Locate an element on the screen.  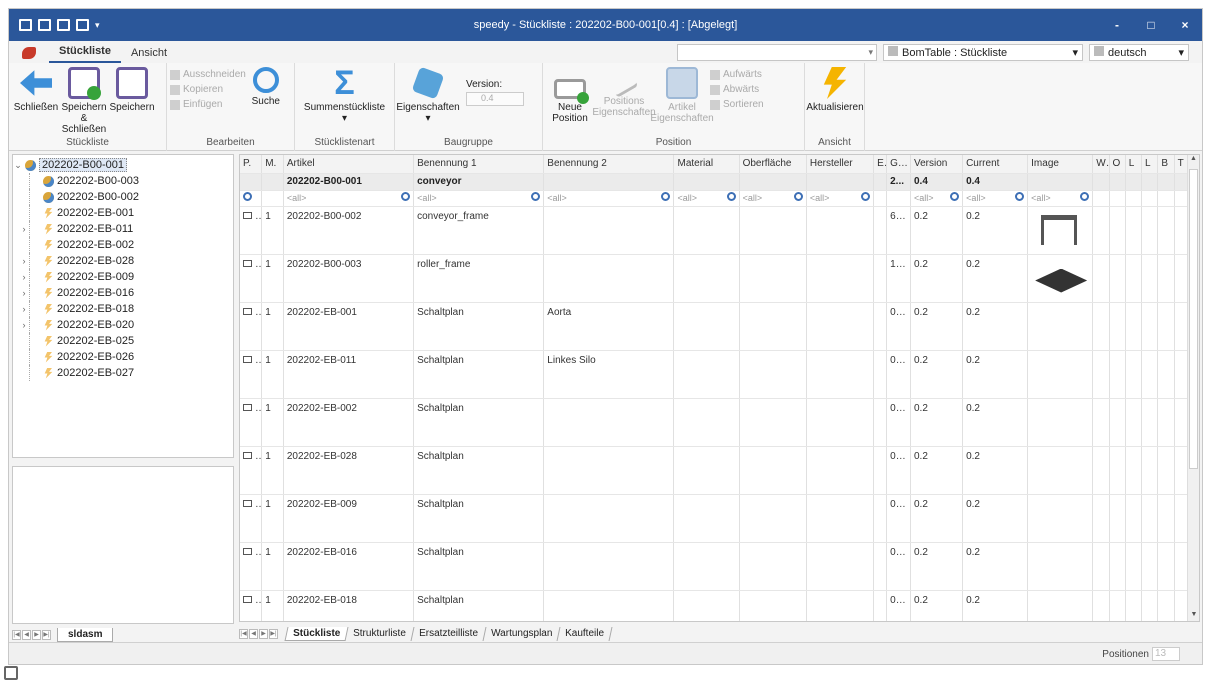
column-header: Hersteller is located at coordinates (840, 164).